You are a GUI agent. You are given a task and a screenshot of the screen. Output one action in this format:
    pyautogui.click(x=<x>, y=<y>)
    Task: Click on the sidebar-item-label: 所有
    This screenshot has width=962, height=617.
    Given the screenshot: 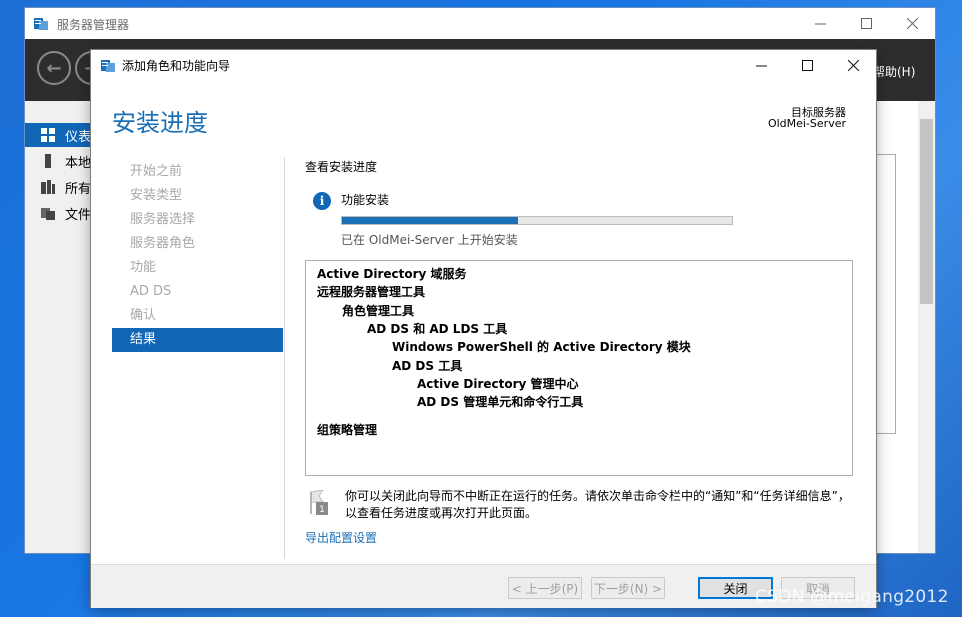 What is the action you would take?
    pyautogui.click(x=78, y=189)
    